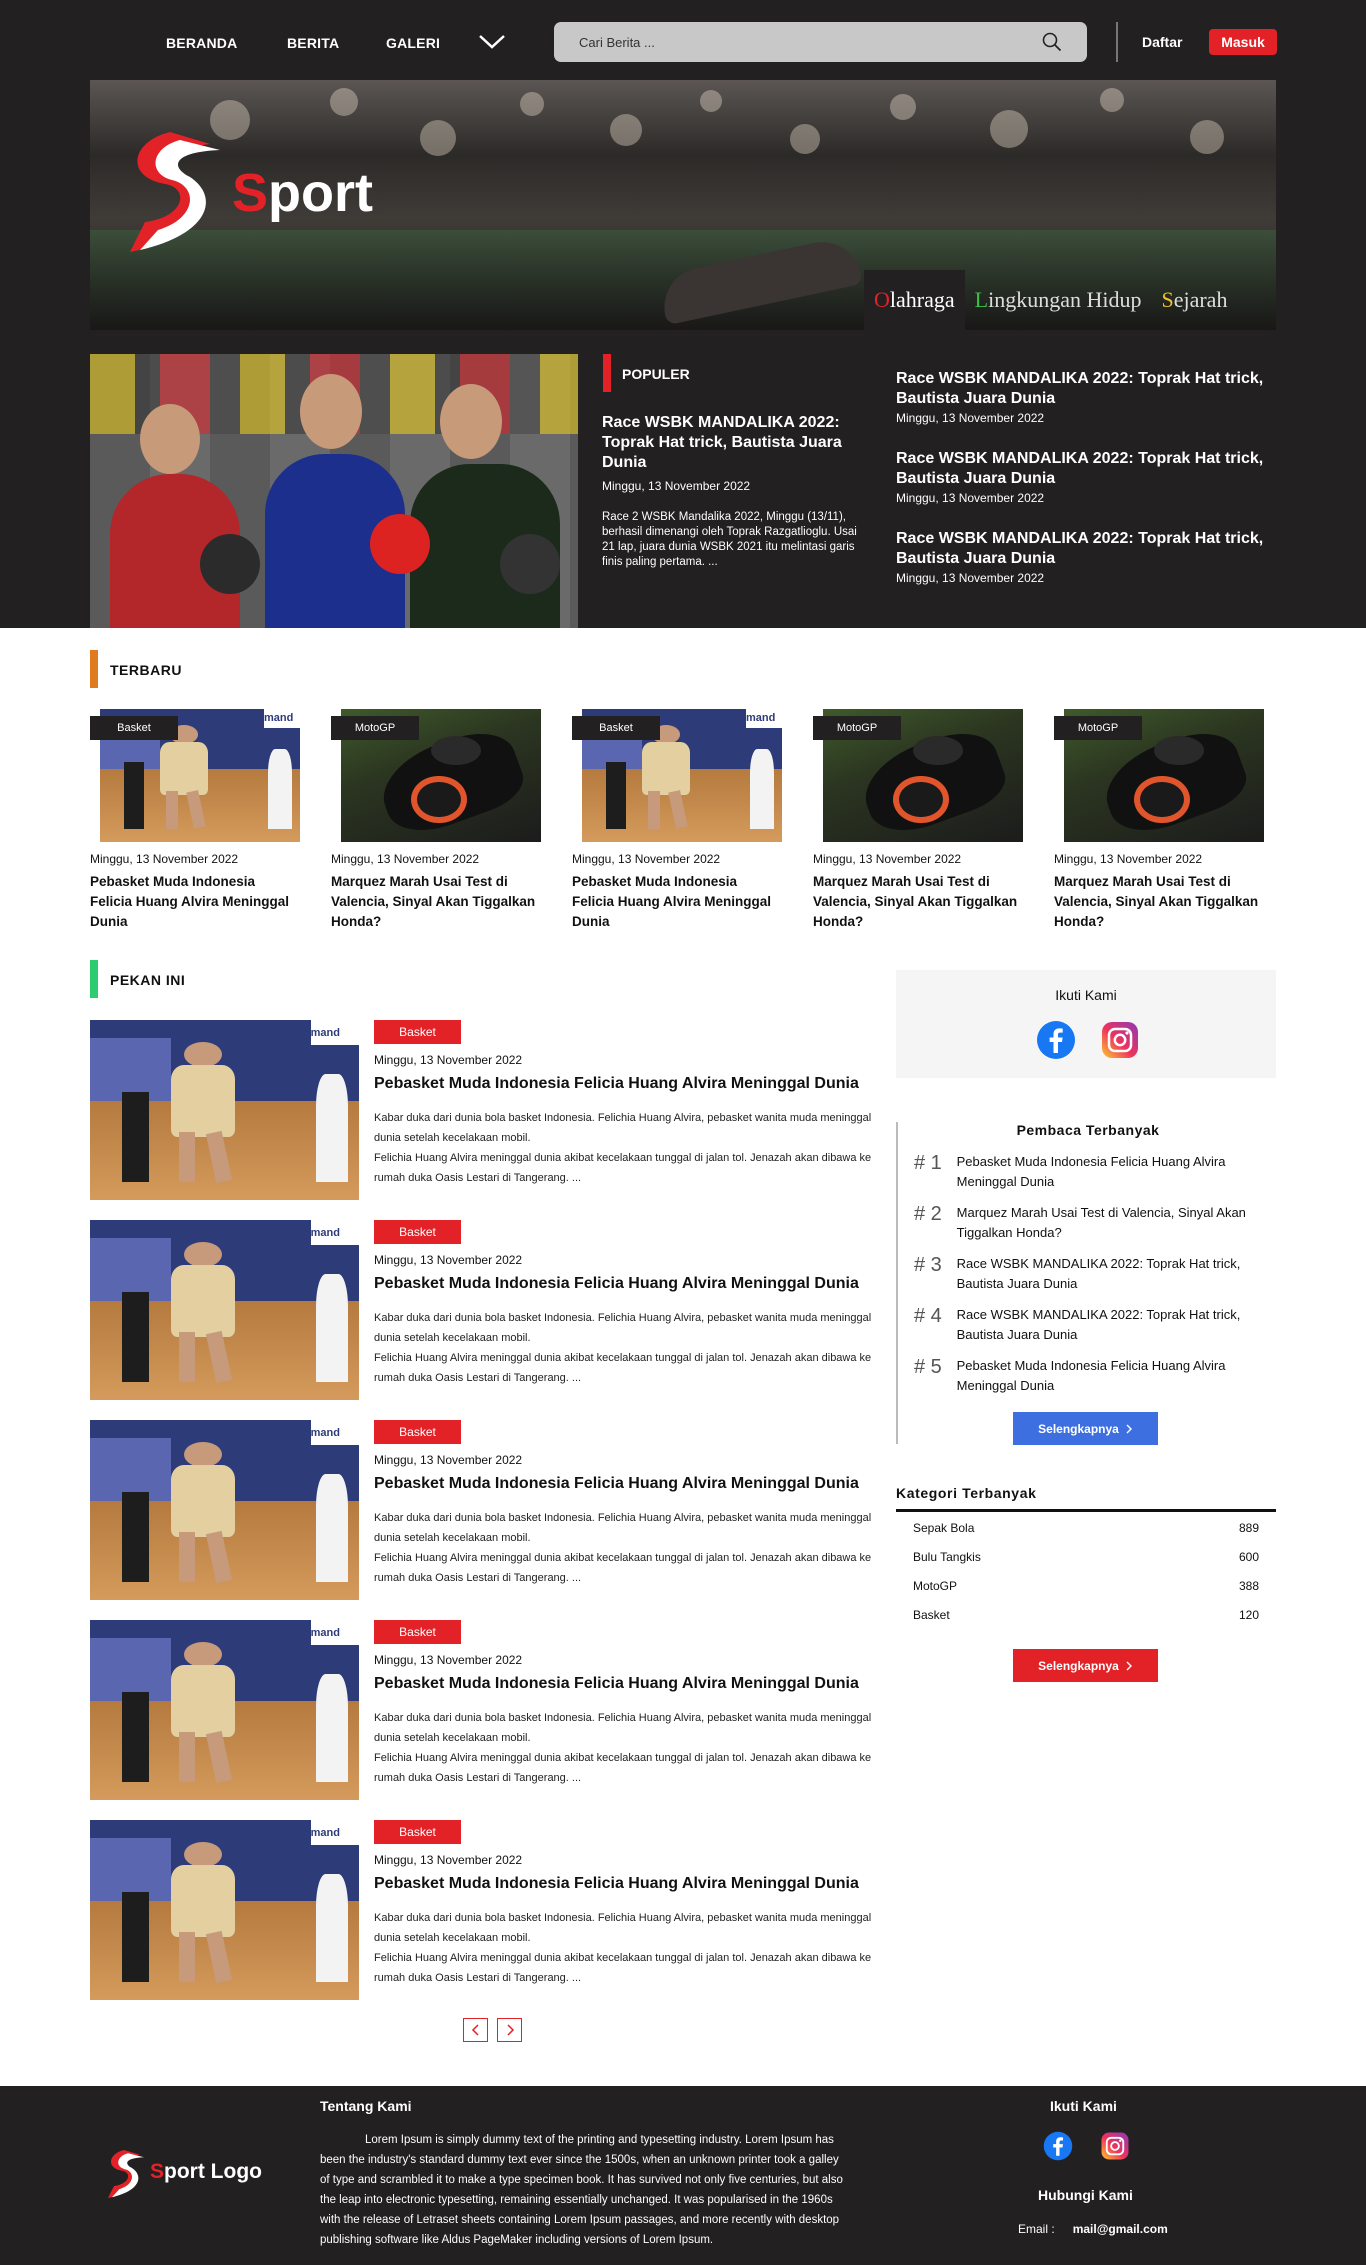  Describe the element at coordinates (928, 1214) in the screenshot. I see `rank-number: # 2` at that location.